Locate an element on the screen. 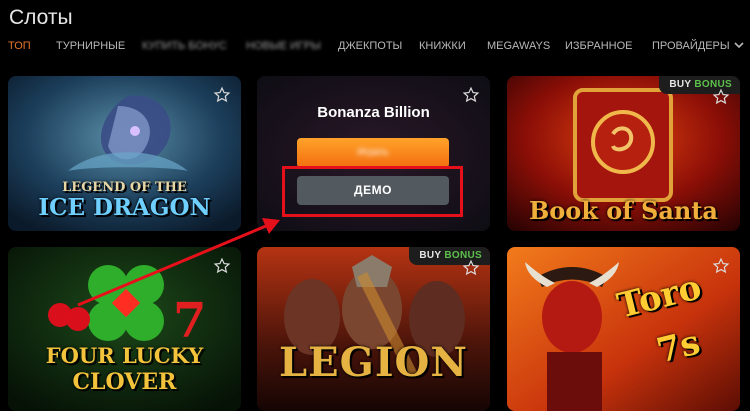 Image resolution: width=750 pixels, height=411 pixels. highlight-box is located at coordinates (372, 191).